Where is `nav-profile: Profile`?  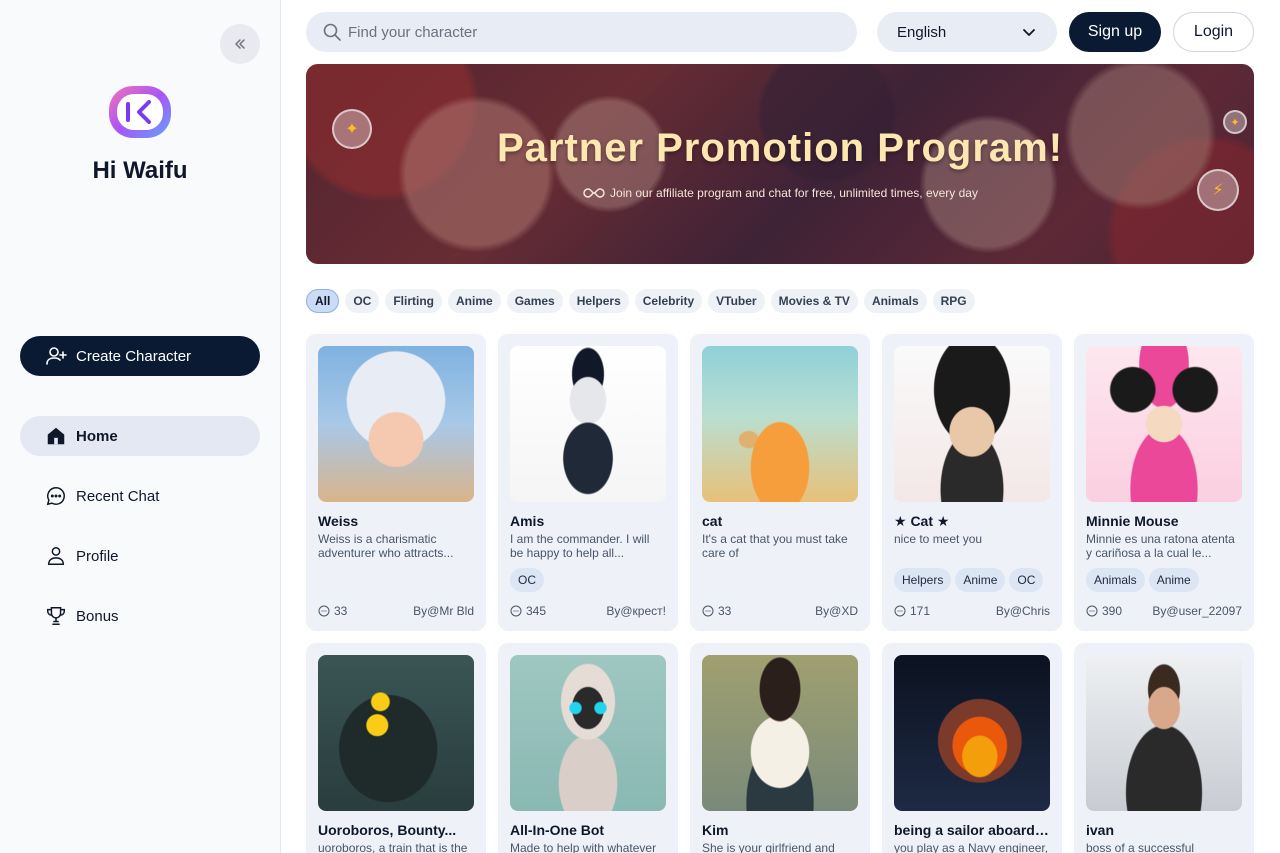 nav-profile: Profile is located at coordinates (140, 556).